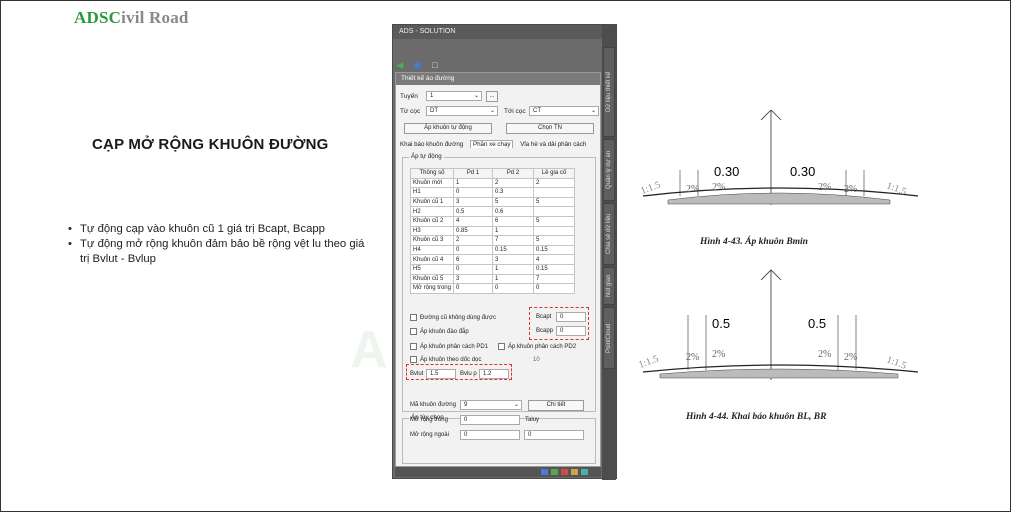 Image resolution: width=1011 pixels, height=512 pixels. What do you see at coordinates (431, 144) in the screenshot?
I see `tab-road-frame: Khai báo khuôn đường` at bounding box center [431, 144].